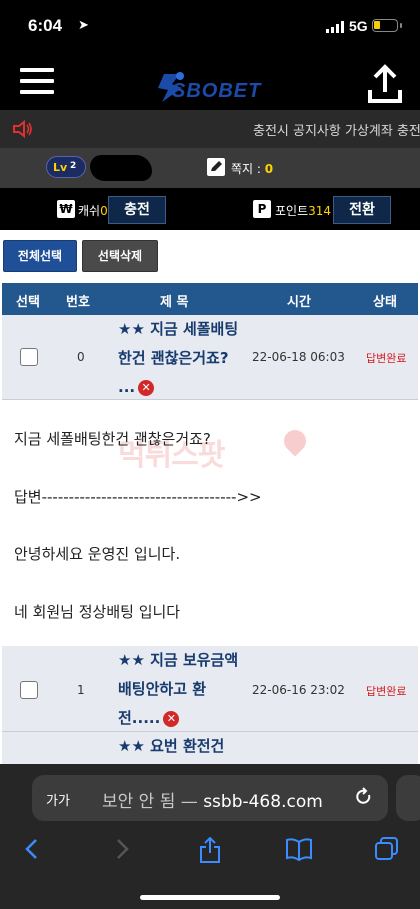  I want to click on message-edit-icon, so click(216, 167).